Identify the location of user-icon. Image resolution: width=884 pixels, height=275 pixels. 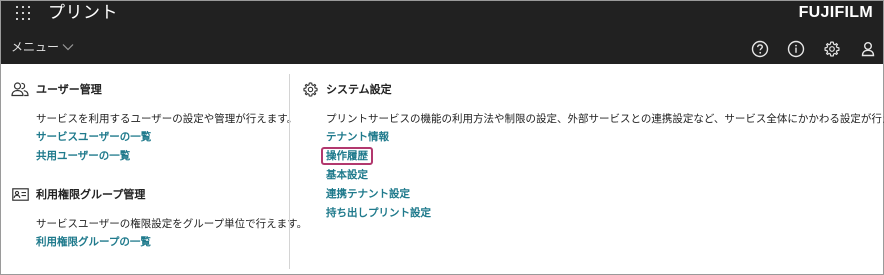
(867, 48).